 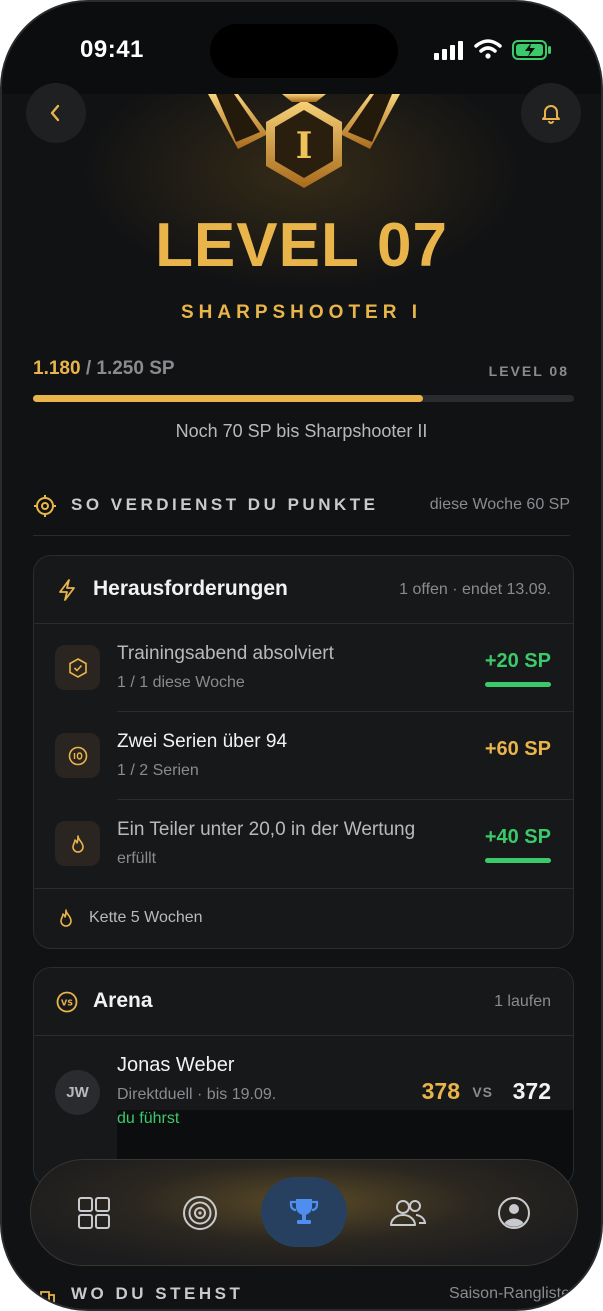 I want to click on level-title: LEVEL 07, so click(x=301, y=245).